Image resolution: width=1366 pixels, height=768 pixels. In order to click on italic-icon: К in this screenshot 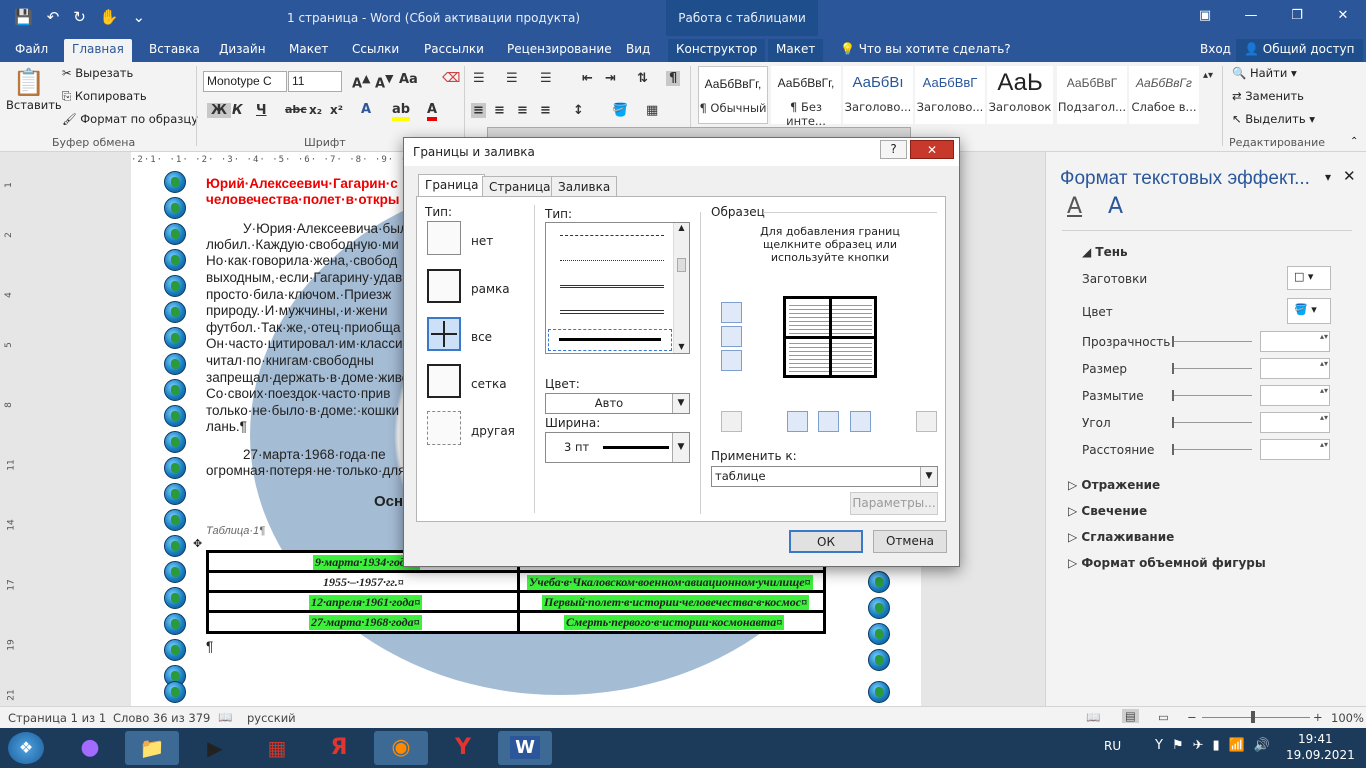, I will do `click(237, 110)`.